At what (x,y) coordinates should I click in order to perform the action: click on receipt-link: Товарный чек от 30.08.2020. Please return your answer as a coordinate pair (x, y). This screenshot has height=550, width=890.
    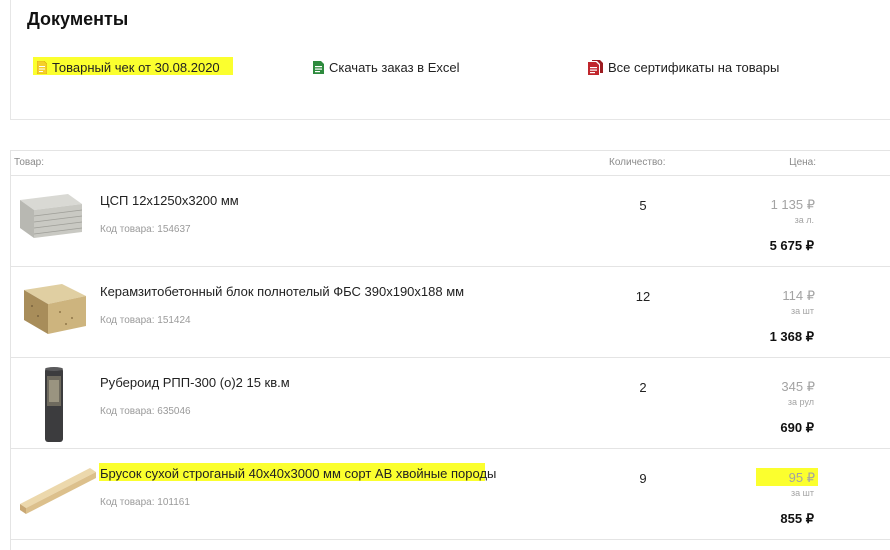
    Looking at the image, I should click on (128, 67).